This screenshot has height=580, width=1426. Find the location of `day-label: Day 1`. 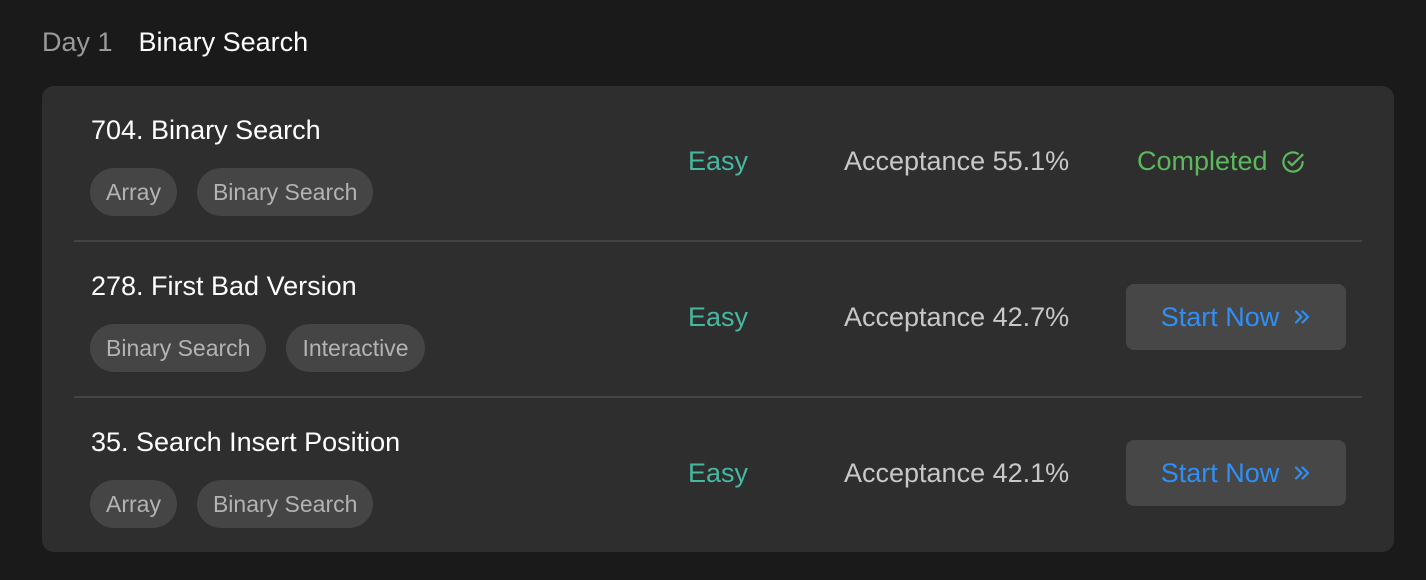

day-label: Day 1 is located at coordinates (77, 41).